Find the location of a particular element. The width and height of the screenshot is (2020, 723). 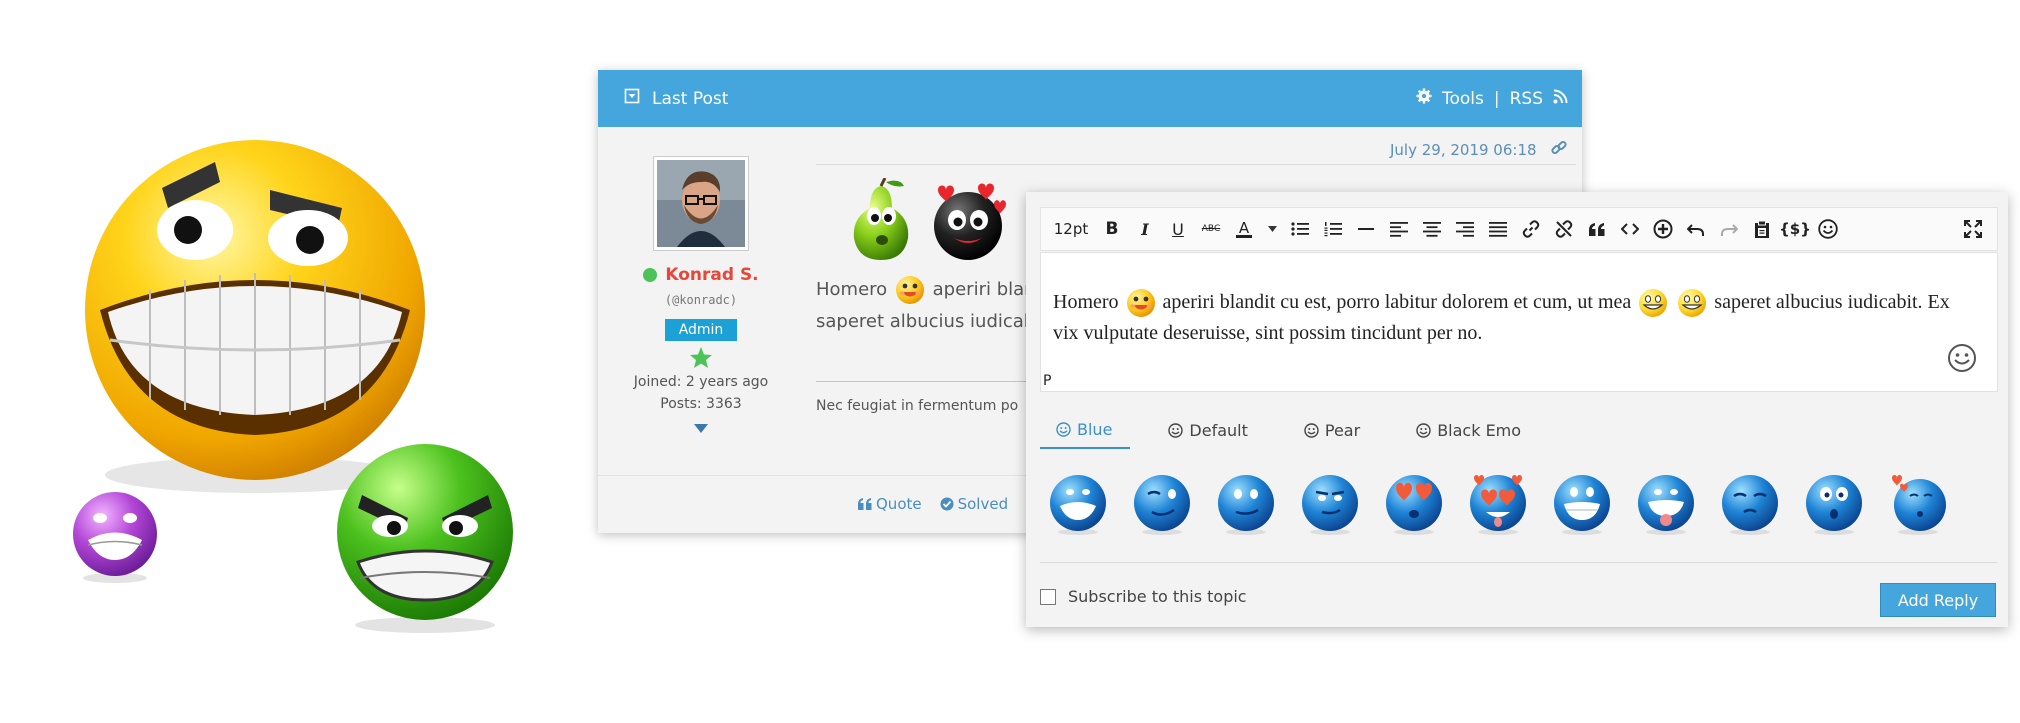

post-date-row: July 29, 2019 06:18 is located at coordinates (1478, 150).